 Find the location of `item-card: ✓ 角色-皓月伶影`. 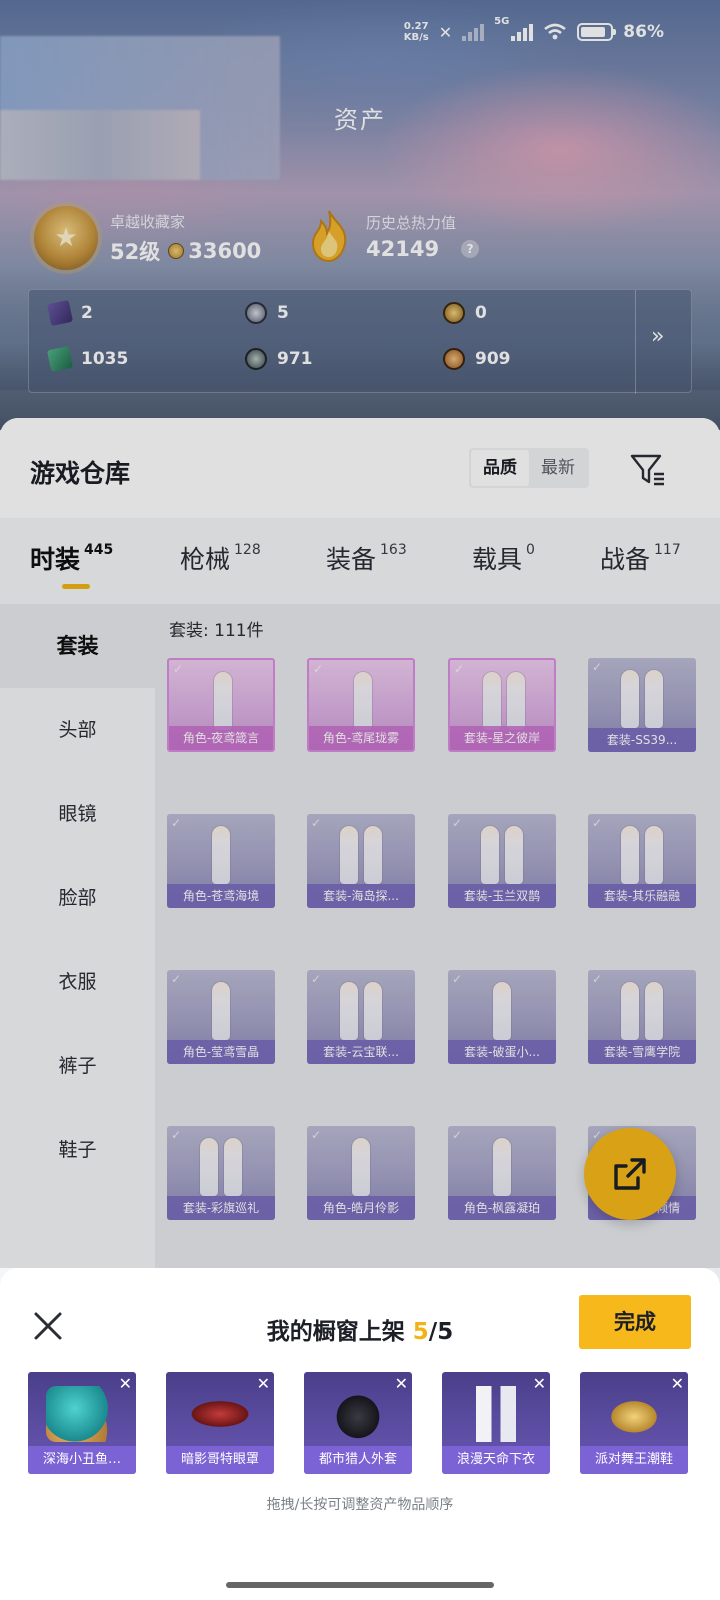

item-card: ✓ 角色-皓月伶影 is located at coordinates (361, 1173).